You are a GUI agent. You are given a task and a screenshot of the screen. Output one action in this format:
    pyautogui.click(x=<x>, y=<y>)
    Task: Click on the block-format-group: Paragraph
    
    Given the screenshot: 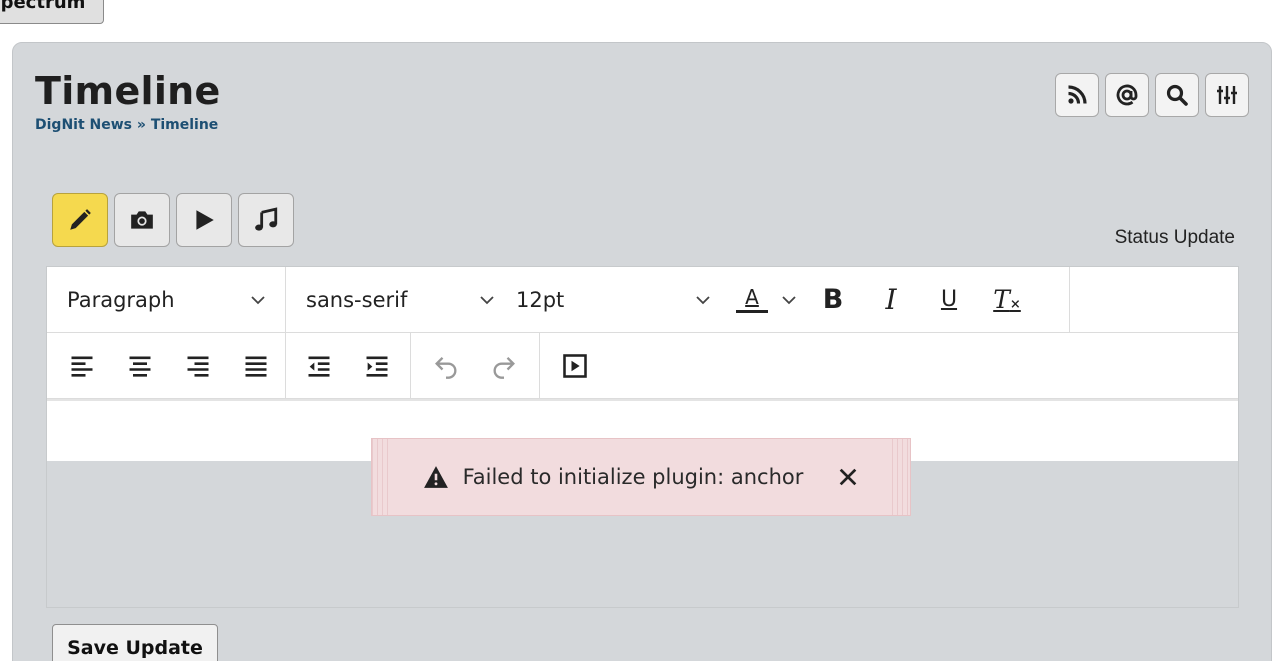 What is the action you would take?
    pyautogui.click(x=166, y=299)
    